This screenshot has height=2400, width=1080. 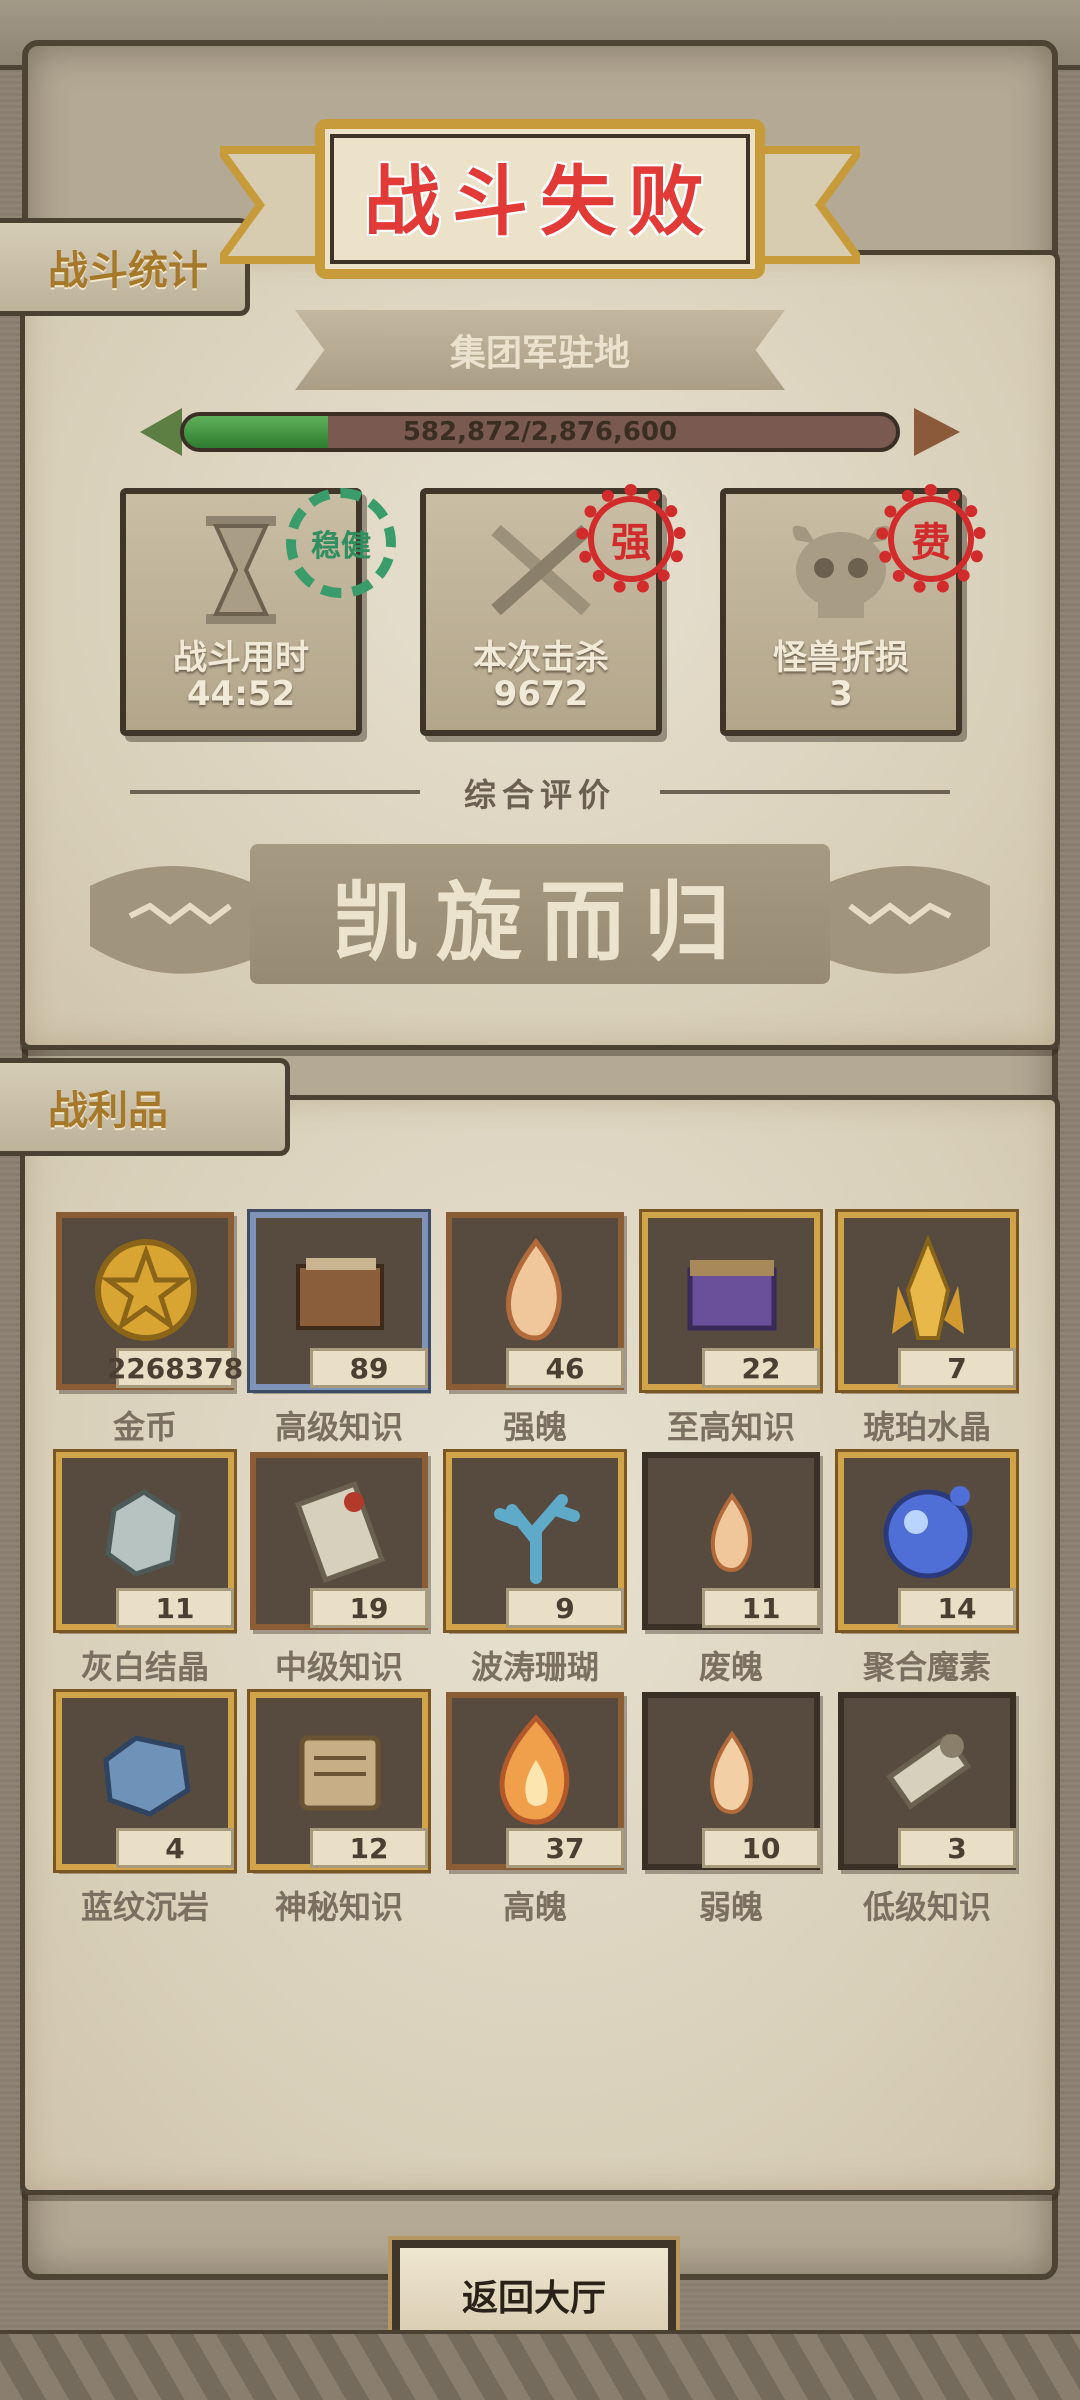 What do you see at coordinates (534, 1769) in the screenshot?
I see `big-flame-icon` at bounding box center [534, 1769].